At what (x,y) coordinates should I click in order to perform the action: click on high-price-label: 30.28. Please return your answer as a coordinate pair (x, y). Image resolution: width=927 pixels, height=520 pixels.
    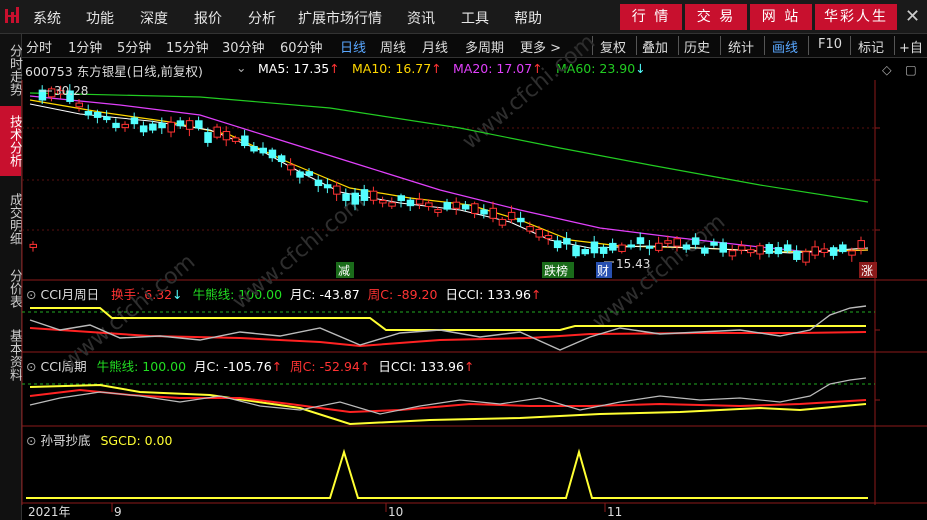
    Looking at the image, I should click on (71, 91).